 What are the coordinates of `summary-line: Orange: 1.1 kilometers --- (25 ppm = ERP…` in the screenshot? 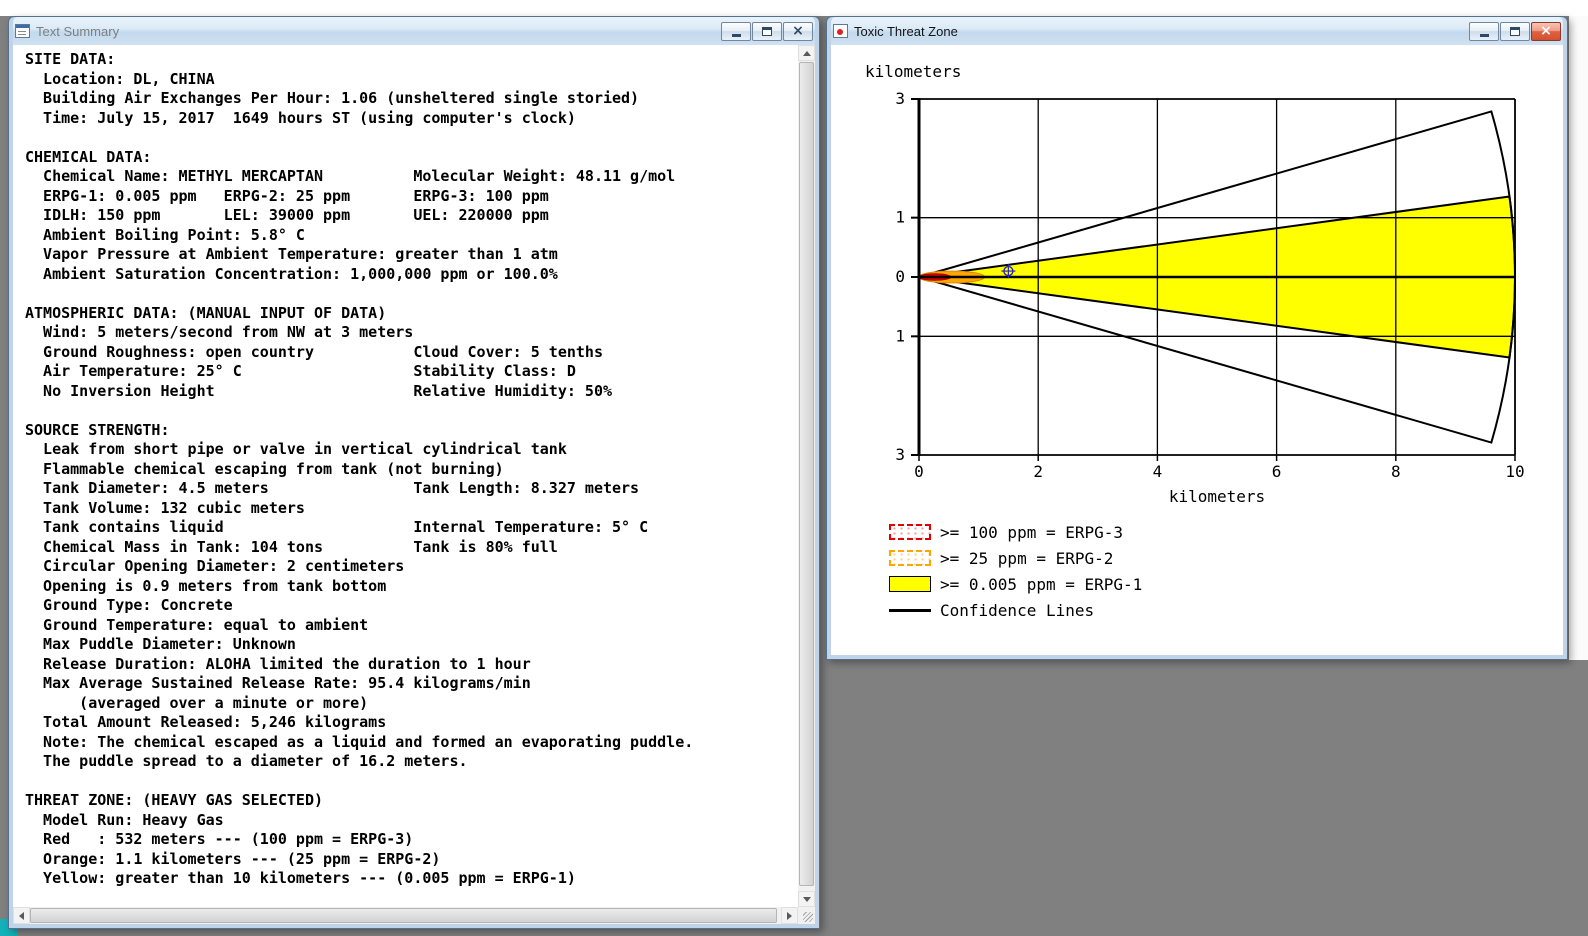 It's located at (233, 858).